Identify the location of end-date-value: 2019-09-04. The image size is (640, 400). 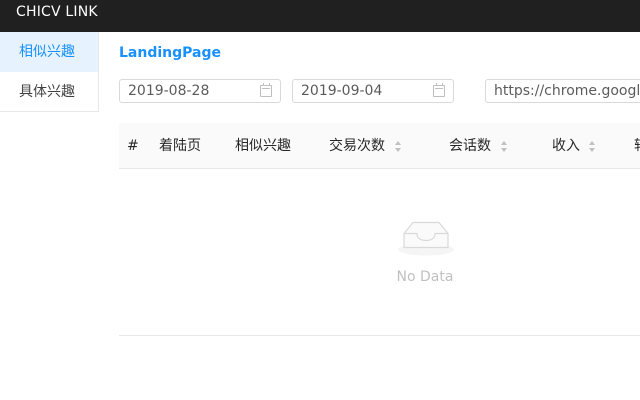
(342, 91).